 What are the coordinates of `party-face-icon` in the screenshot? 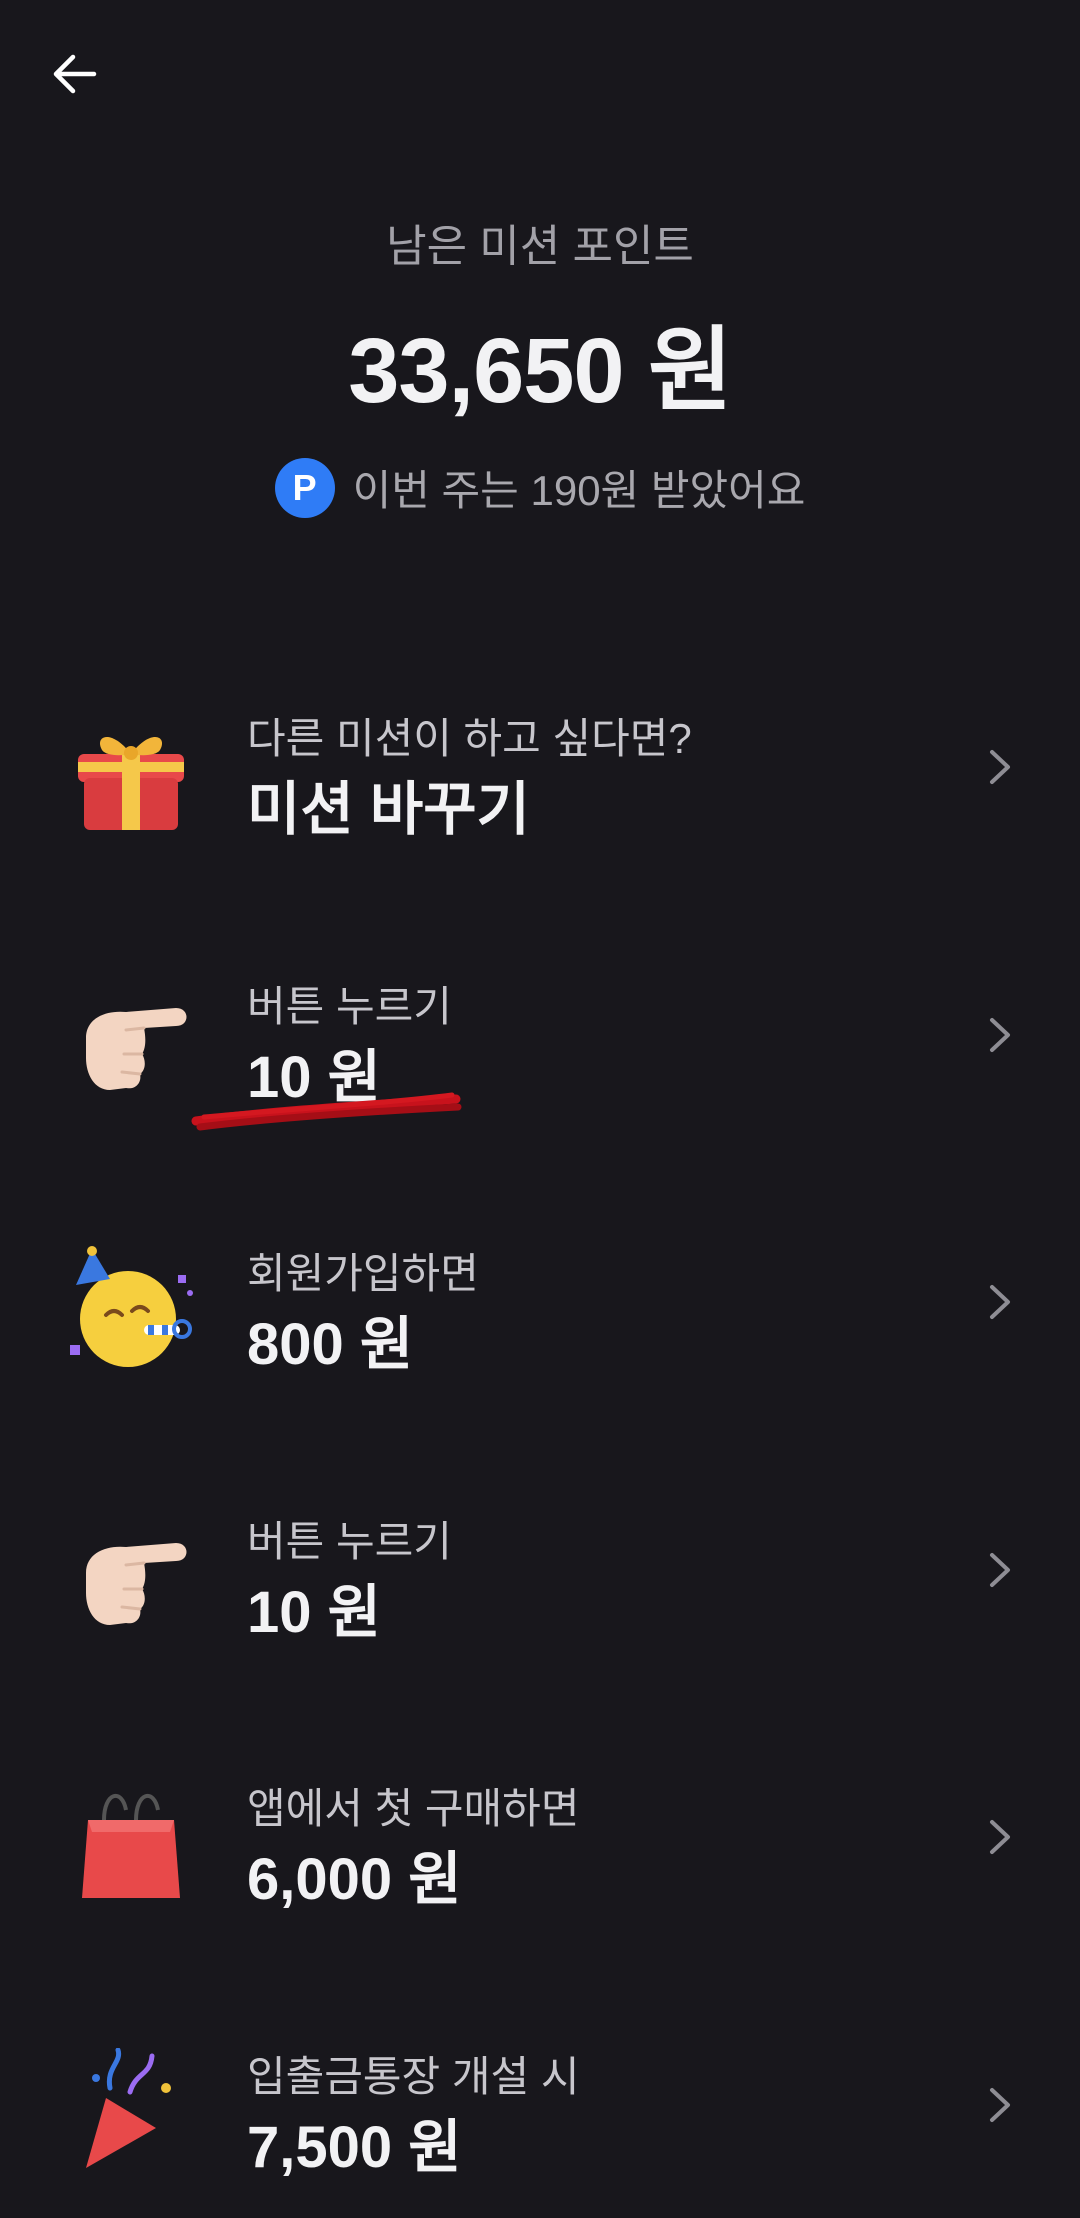 It's located at (131, 1306).